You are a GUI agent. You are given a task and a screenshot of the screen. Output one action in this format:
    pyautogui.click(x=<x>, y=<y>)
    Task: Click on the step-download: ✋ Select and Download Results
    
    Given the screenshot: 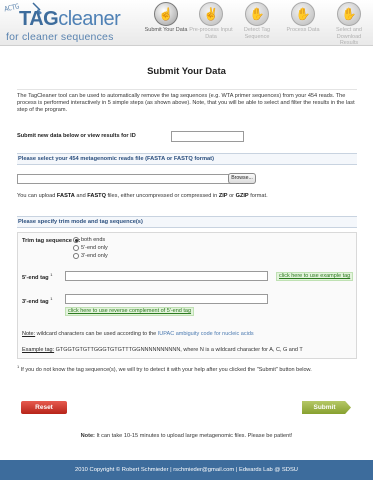 What is the action you would take?
    pyautogui.click(x=349, y=24)
    